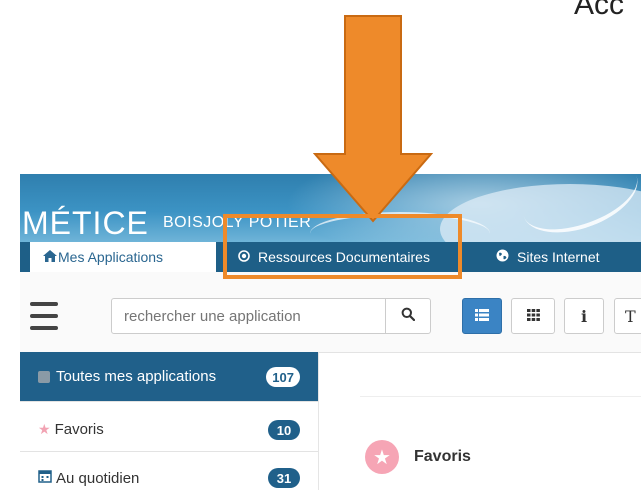 The image size is (641, 498). Describe the element at coordinates (442, 456) in the screenshot. I see `section-title: Favoris` at that location.